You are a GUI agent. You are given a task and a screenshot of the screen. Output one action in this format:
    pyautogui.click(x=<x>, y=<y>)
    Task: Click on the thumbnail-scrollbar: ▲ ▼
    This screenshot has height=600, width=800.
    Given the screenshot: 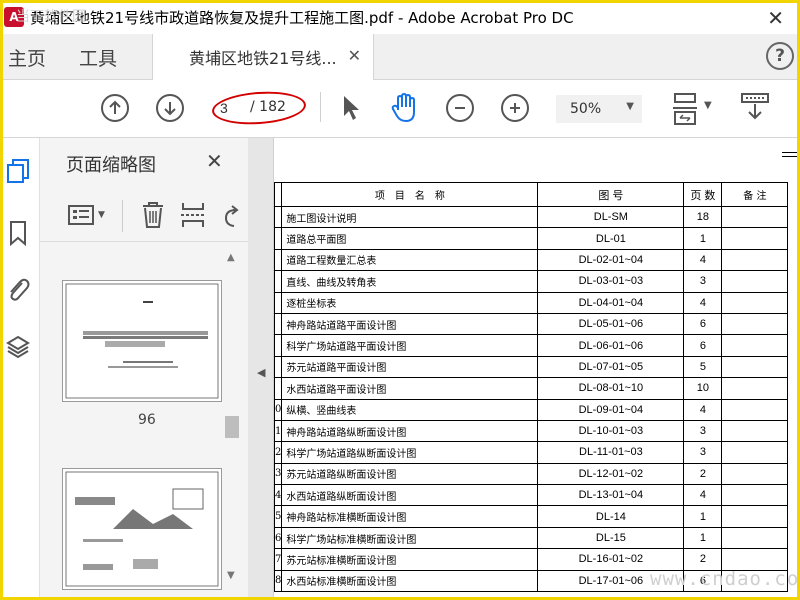 What is the action you would take?
    pyautogui.click(x=232, y=425)
    